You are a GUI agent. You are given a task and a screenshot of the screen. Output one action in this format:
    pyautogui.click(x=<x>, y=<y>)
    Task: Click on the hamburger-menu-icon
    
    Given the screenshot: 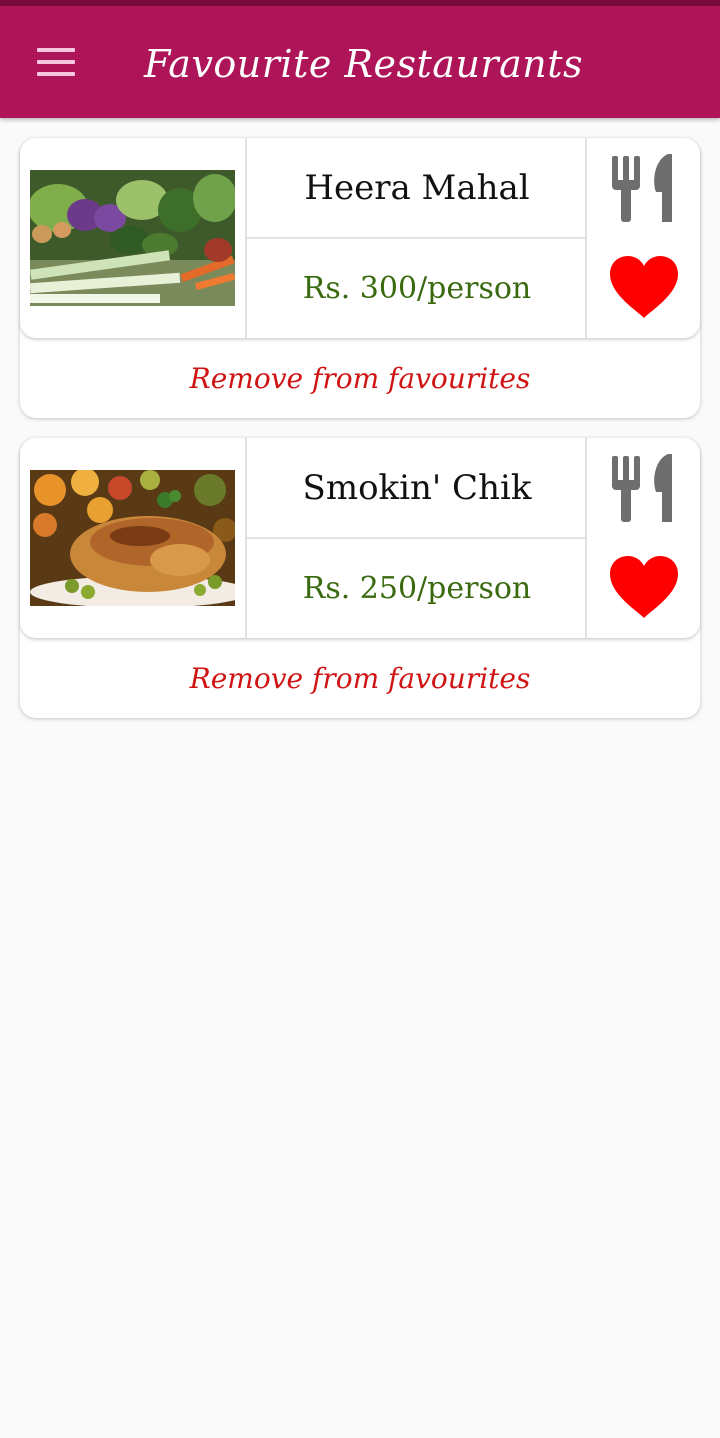 What is the action you would take?
    pyautogui.click(x=56, y=62)
    